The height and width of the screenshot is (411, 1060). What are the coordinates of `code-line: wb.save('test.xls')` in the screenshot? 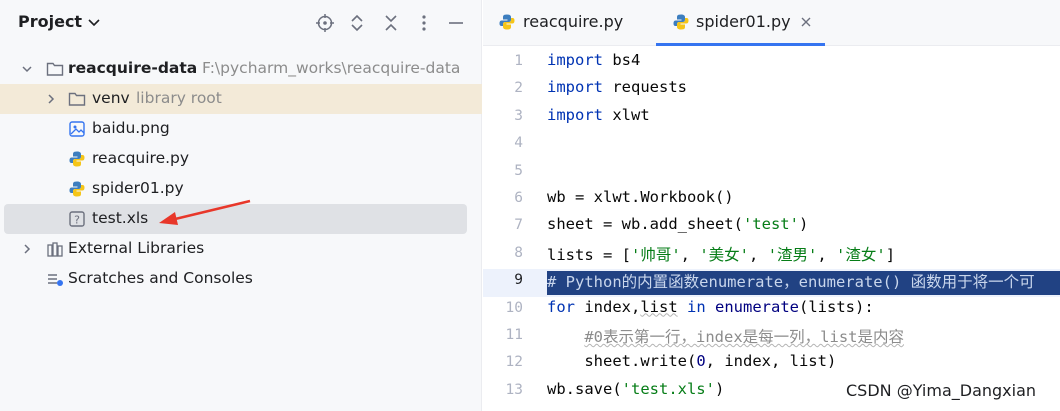 It's located at (635, 389).